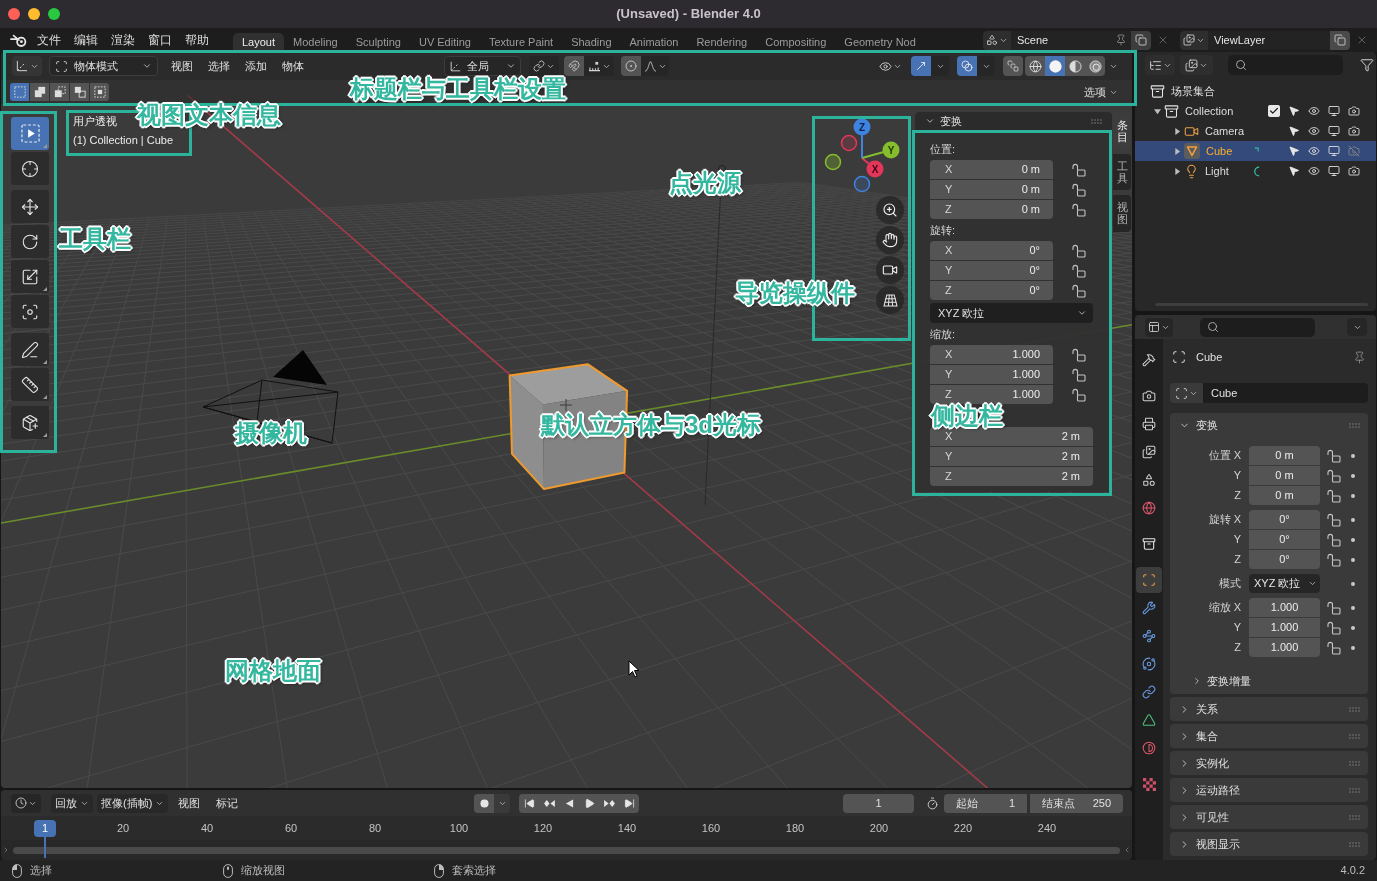 Image resolution: width=1377 pixels, height=881 pixels. What do you see at coordinates (227, 803) in the screenshot?
I see `menu-item: 标记` at bounding box center [227, 803].